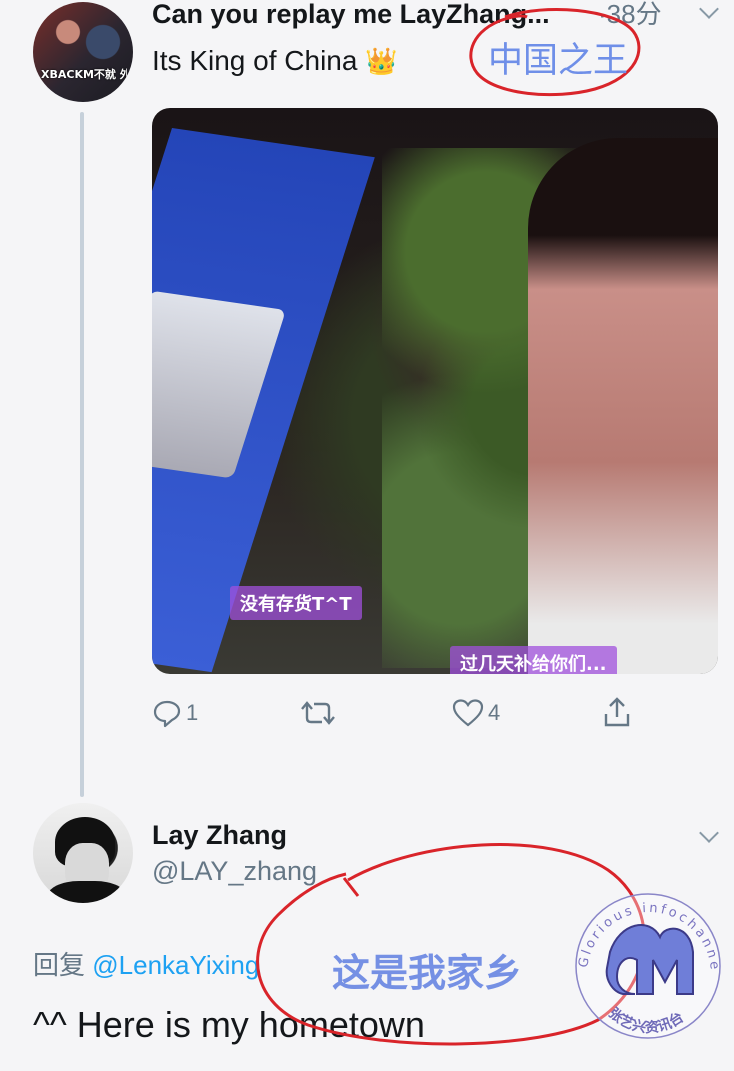  What do you see at coordinates (623, 406) in the screenshot?
I see `person-foreground` at bounding box center [623, 406].